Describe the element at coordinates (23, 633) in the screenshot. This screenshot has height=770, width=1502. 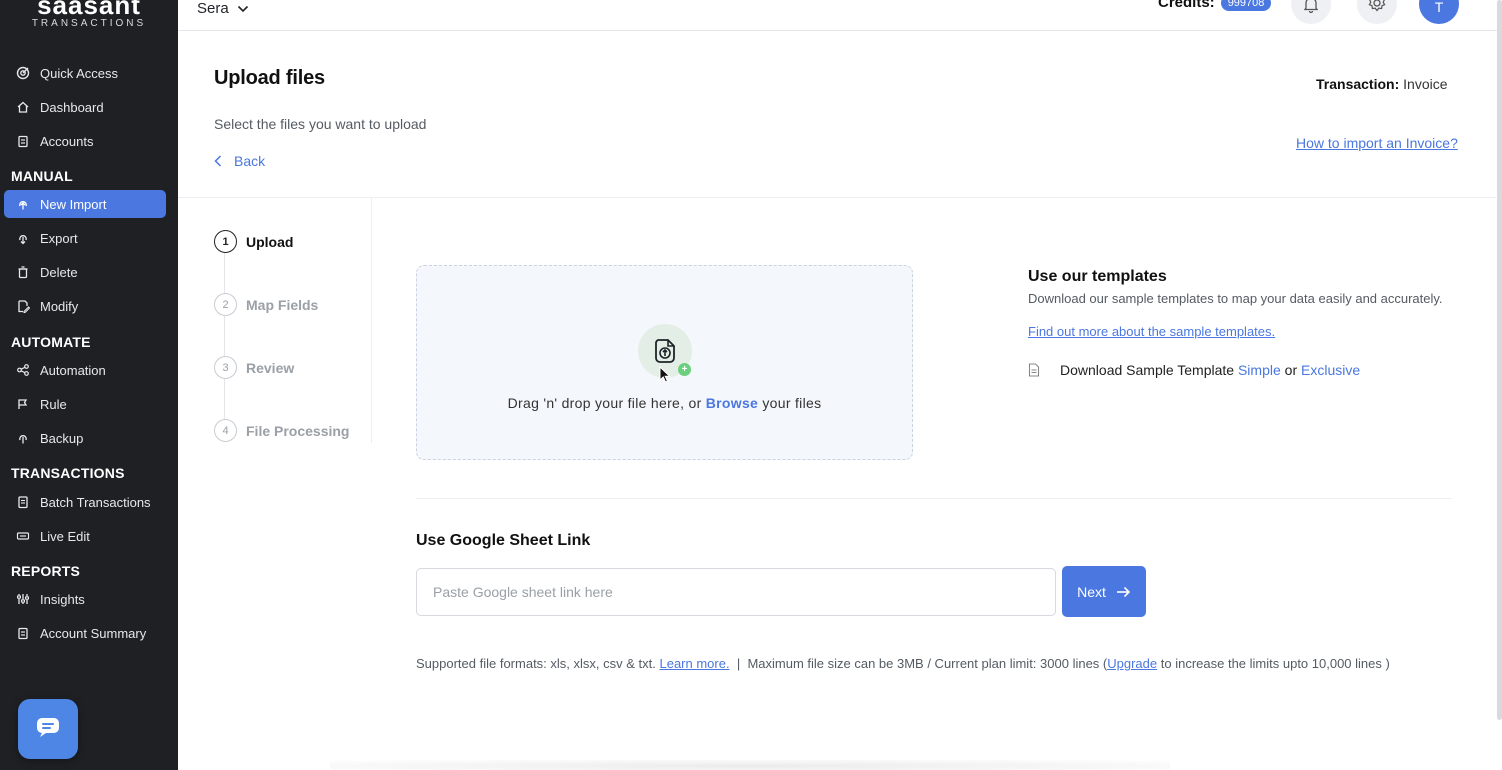
I see `clipboard-icon` at that location.